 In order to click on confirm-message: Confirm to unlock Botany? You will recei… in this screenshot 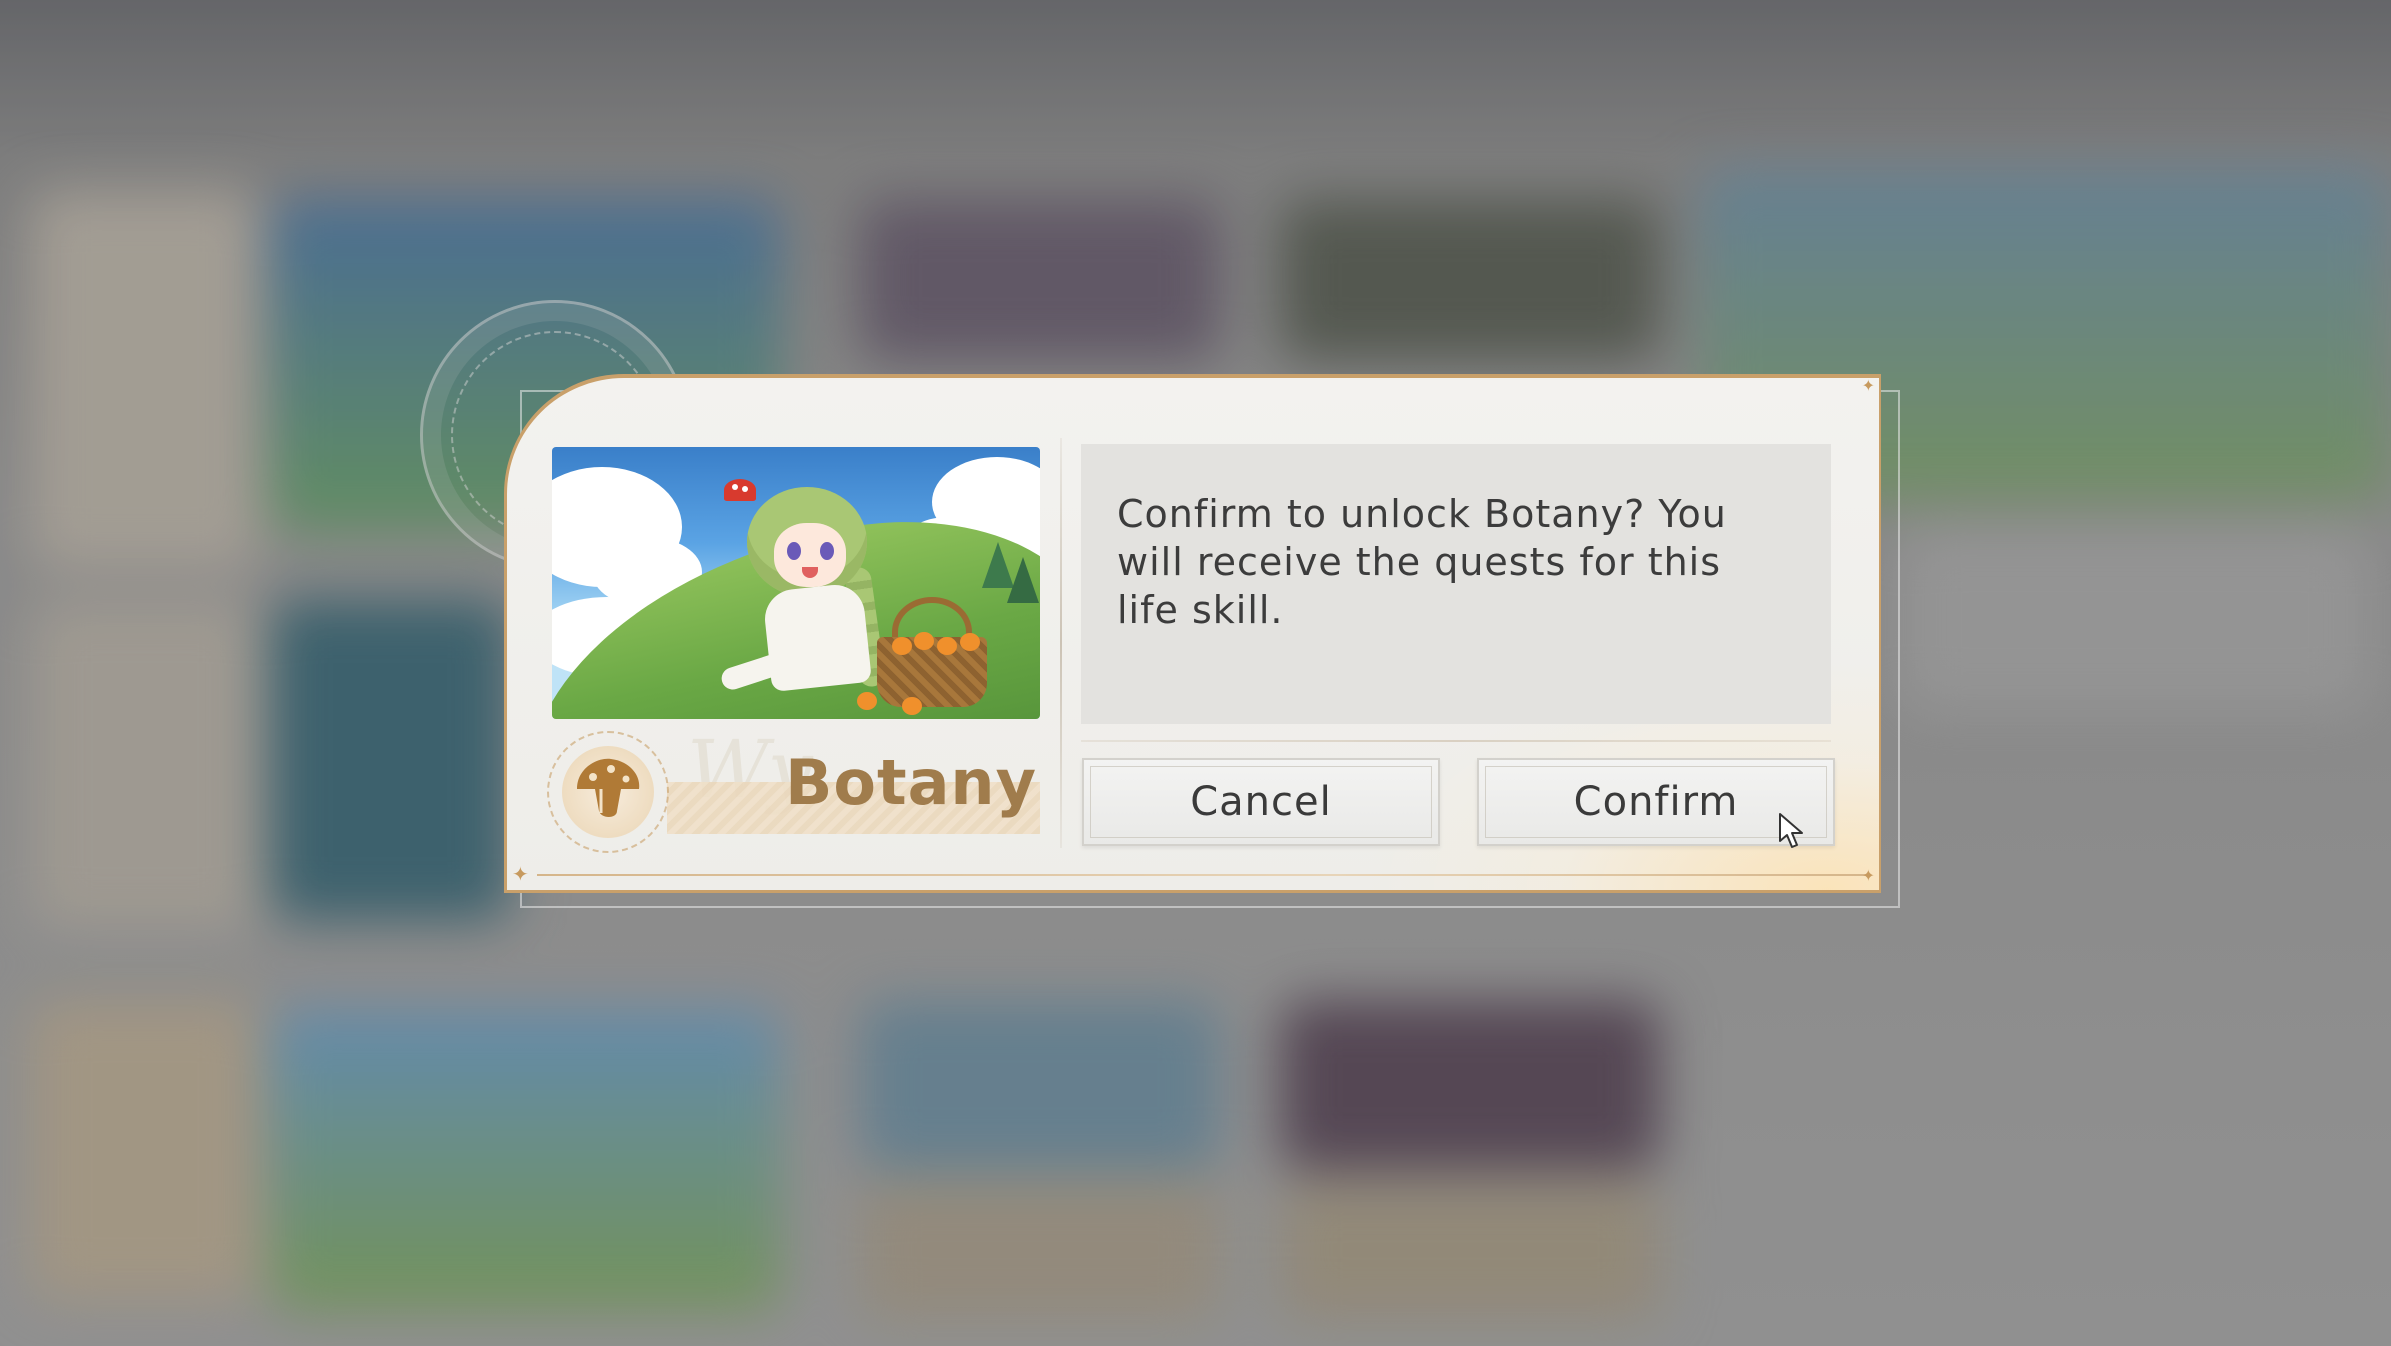, I will do `click(1422, 562)`.